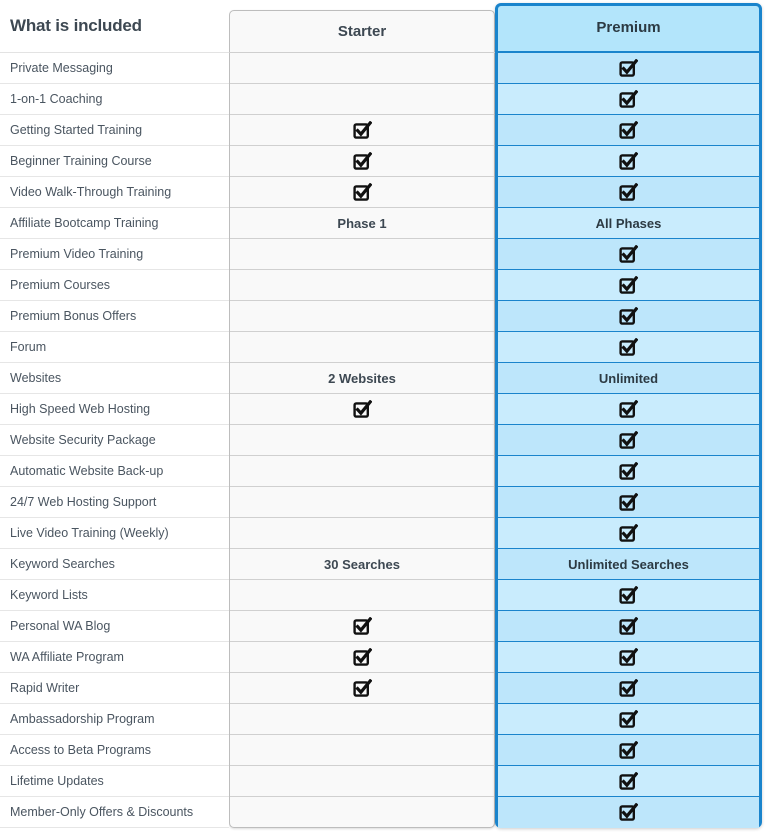 This screenshot has height=837, width=770. I want to click on table-row: Premium Courses, so click(385, 285).